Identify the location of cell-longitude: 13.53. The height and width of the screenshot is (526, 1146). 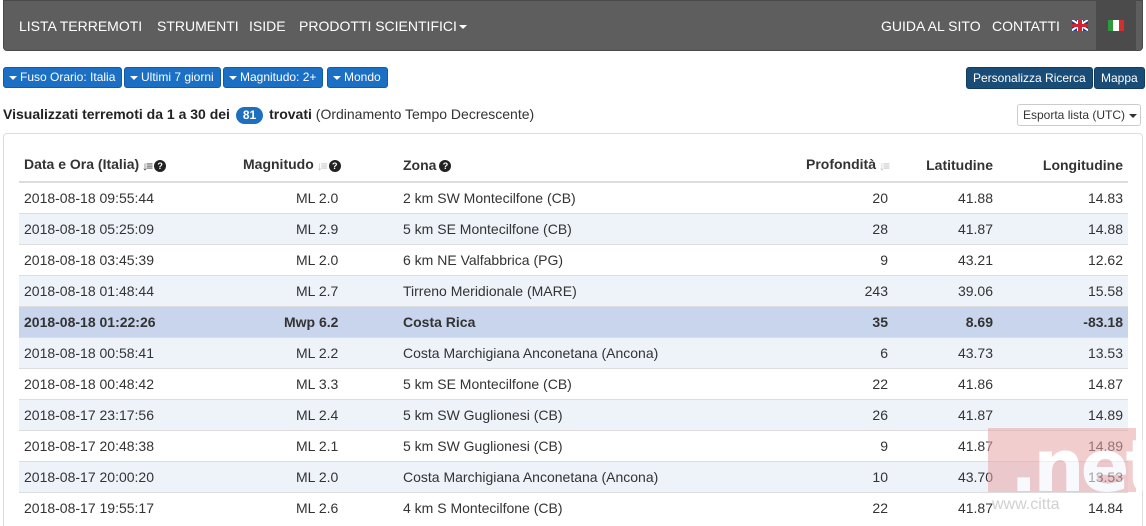
(1063, 352).